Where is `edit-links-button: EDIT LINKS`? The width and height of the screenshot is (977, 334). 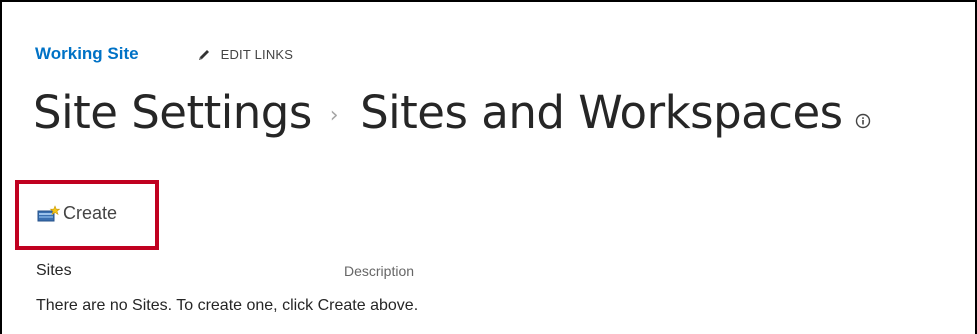
edit-links-button: EDIT LINKS is located at coordinates (245, 54).